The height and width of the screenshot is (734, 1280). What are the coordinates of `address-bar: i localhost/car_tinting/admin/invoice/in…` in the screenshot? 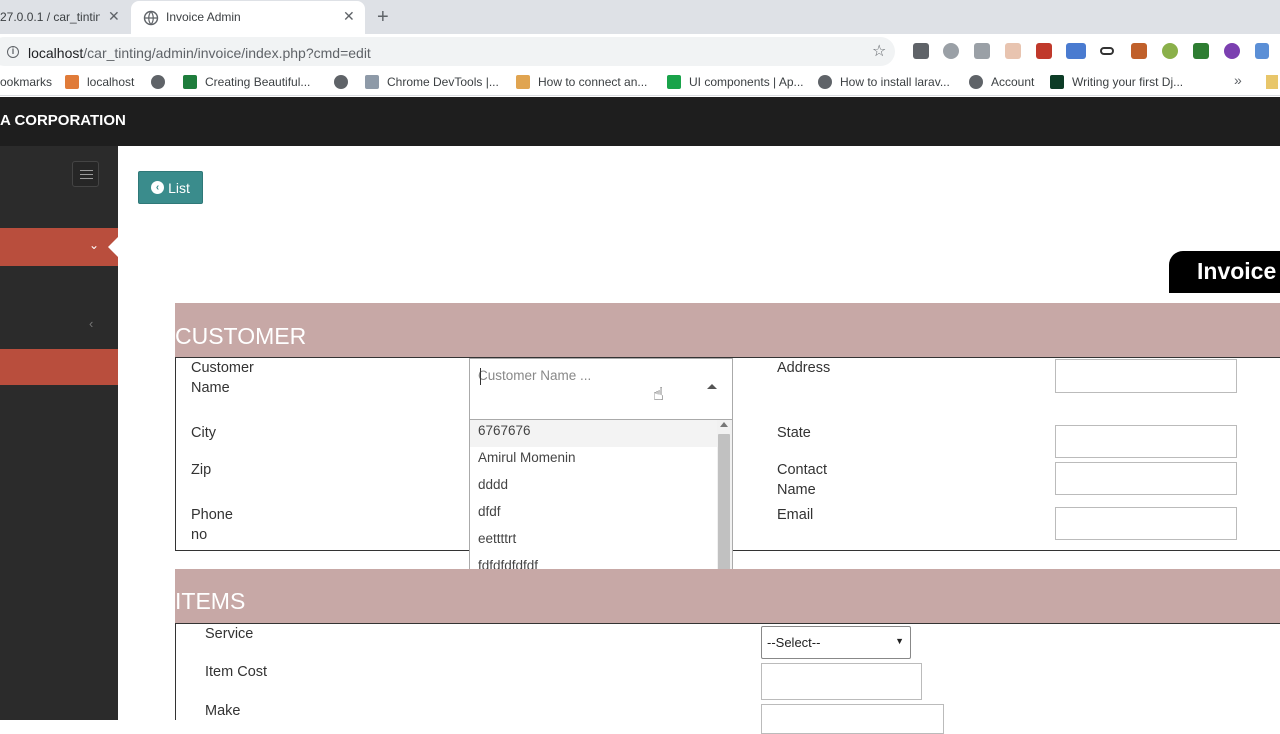 It's located at (640, 51).